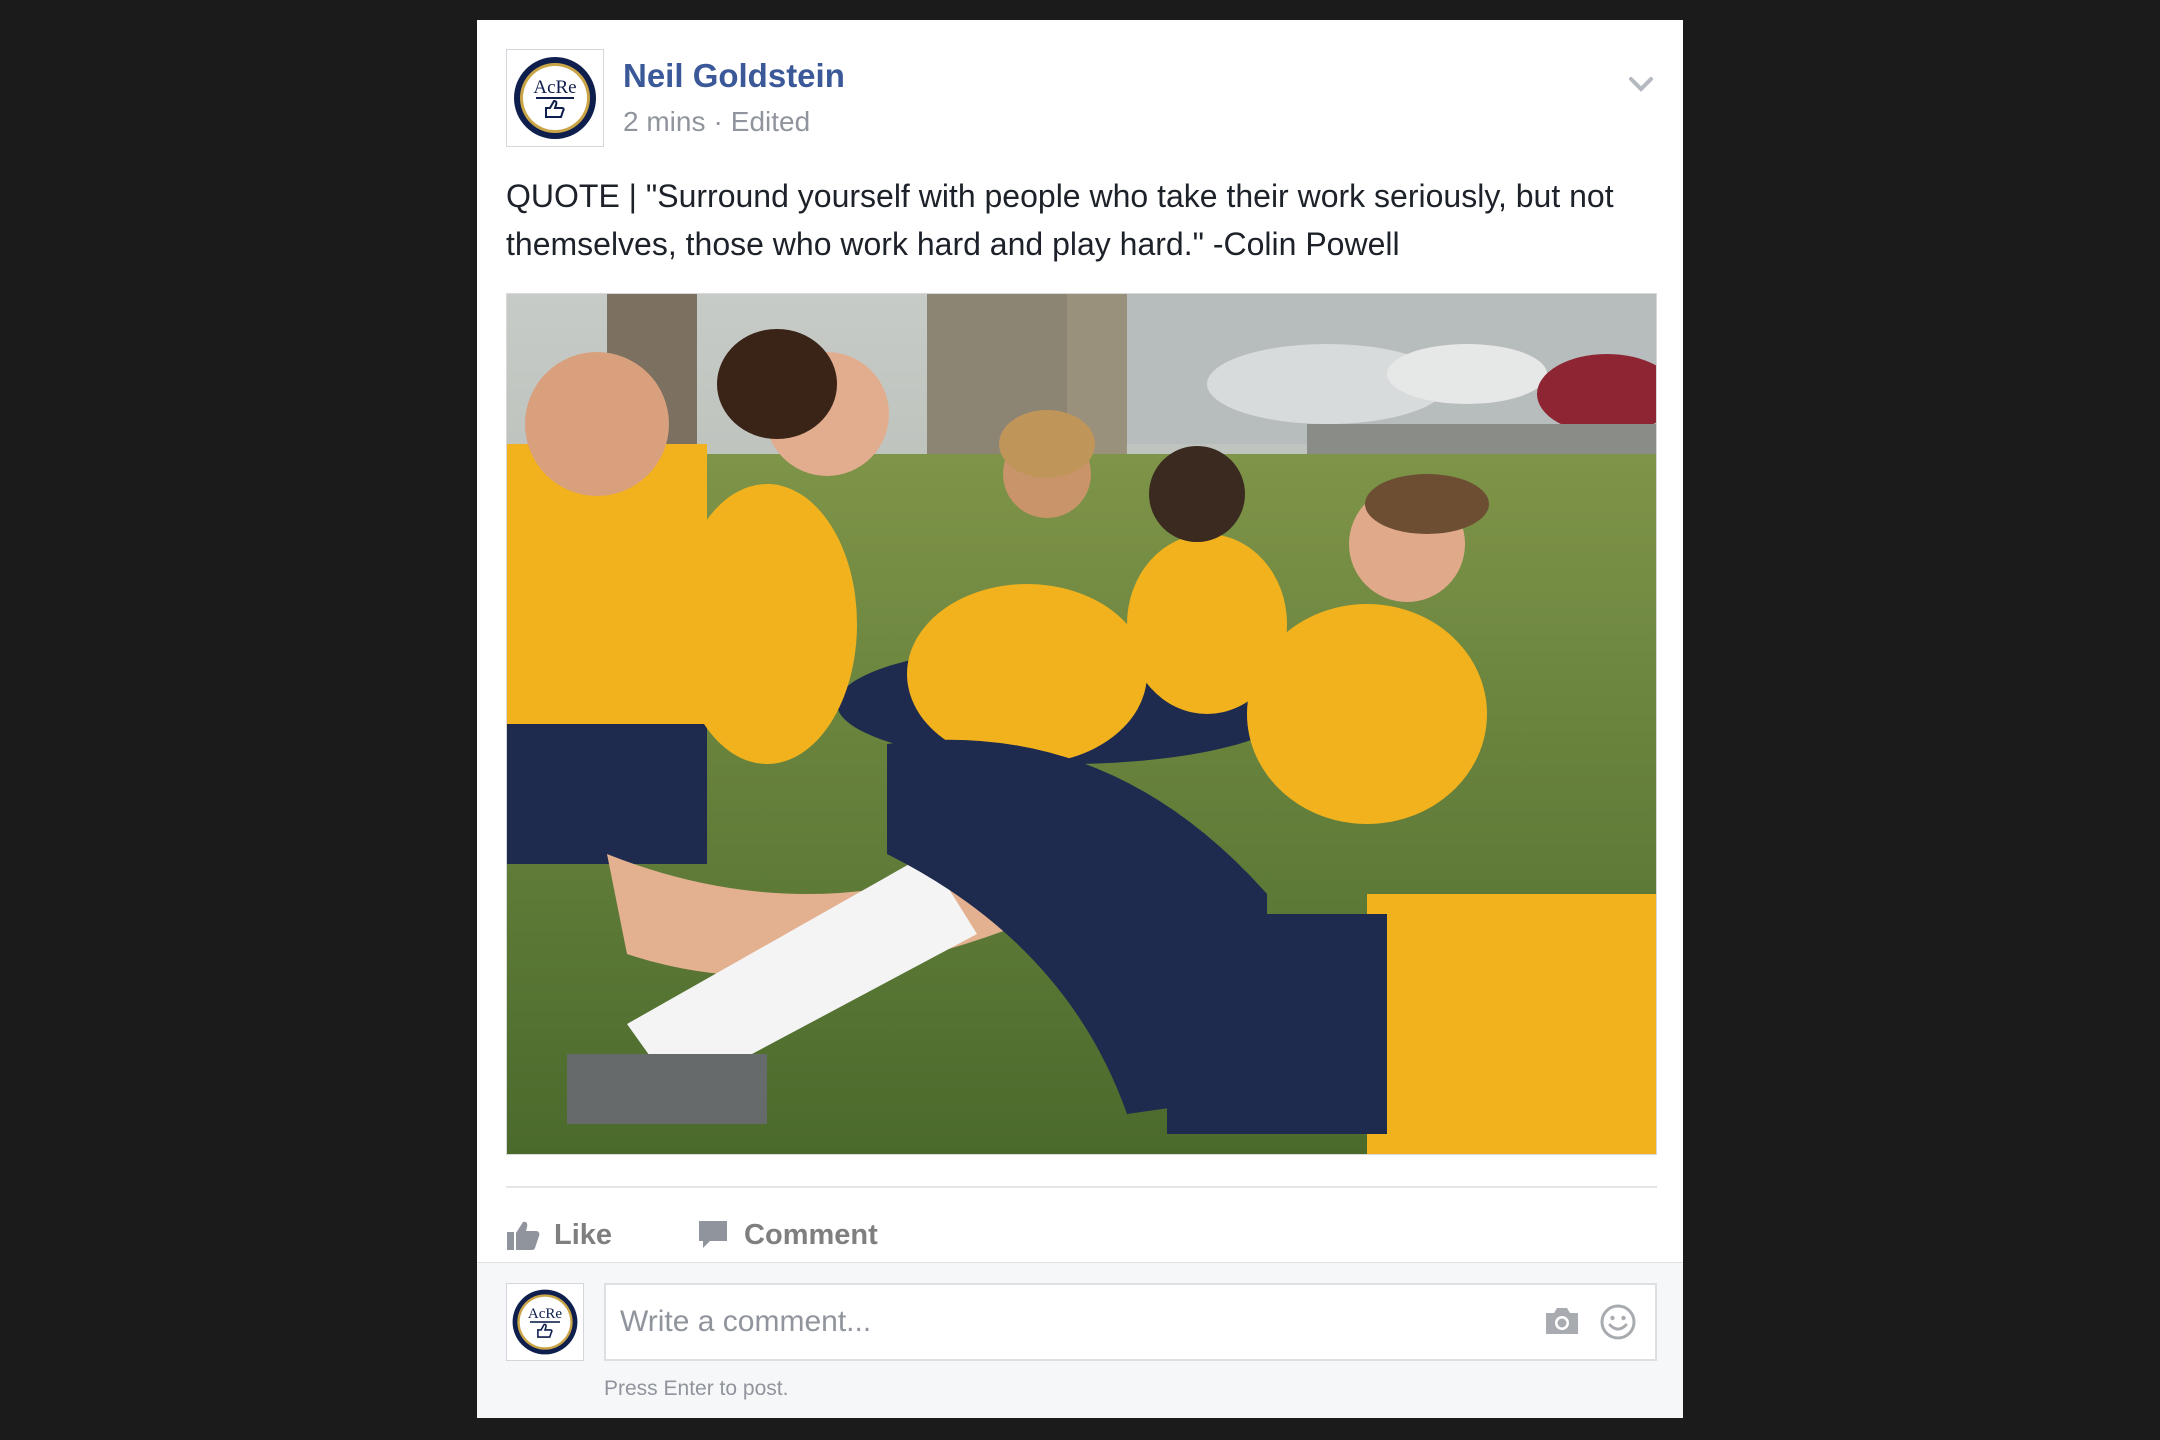 Image resolution: width=2160 pixels, height=1440 pixels. I want to click on smiley-icon, so click(1618, 1324).